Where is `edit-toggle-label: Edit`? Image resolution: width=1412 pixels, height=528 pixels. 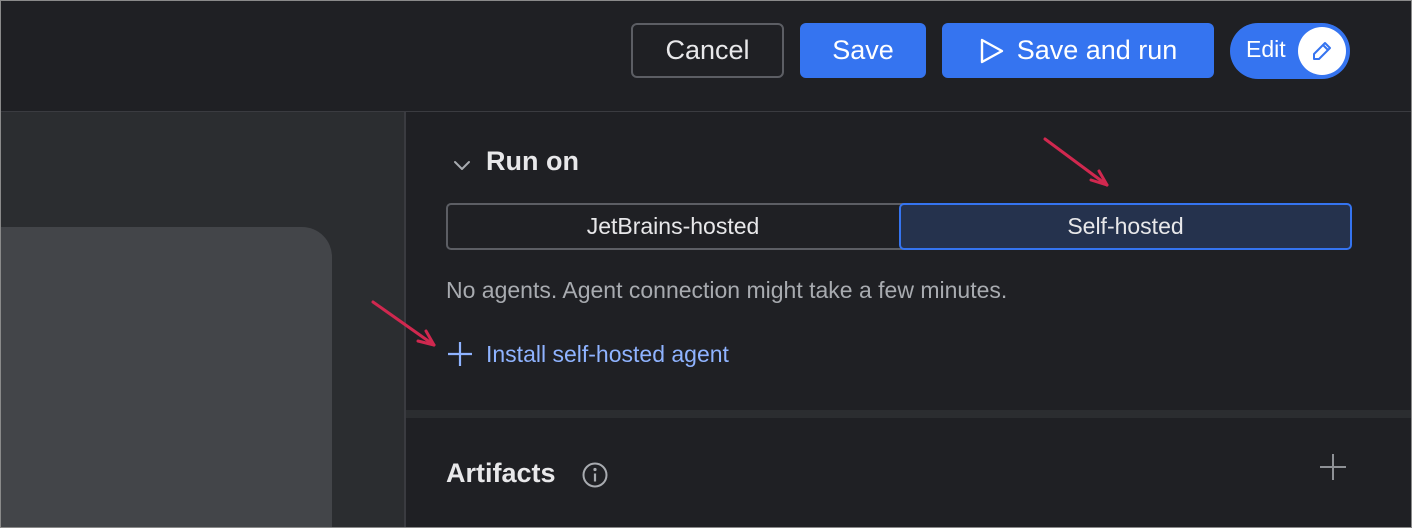
edit-toggle-label: Edit is located at coordinates (1266, 49).